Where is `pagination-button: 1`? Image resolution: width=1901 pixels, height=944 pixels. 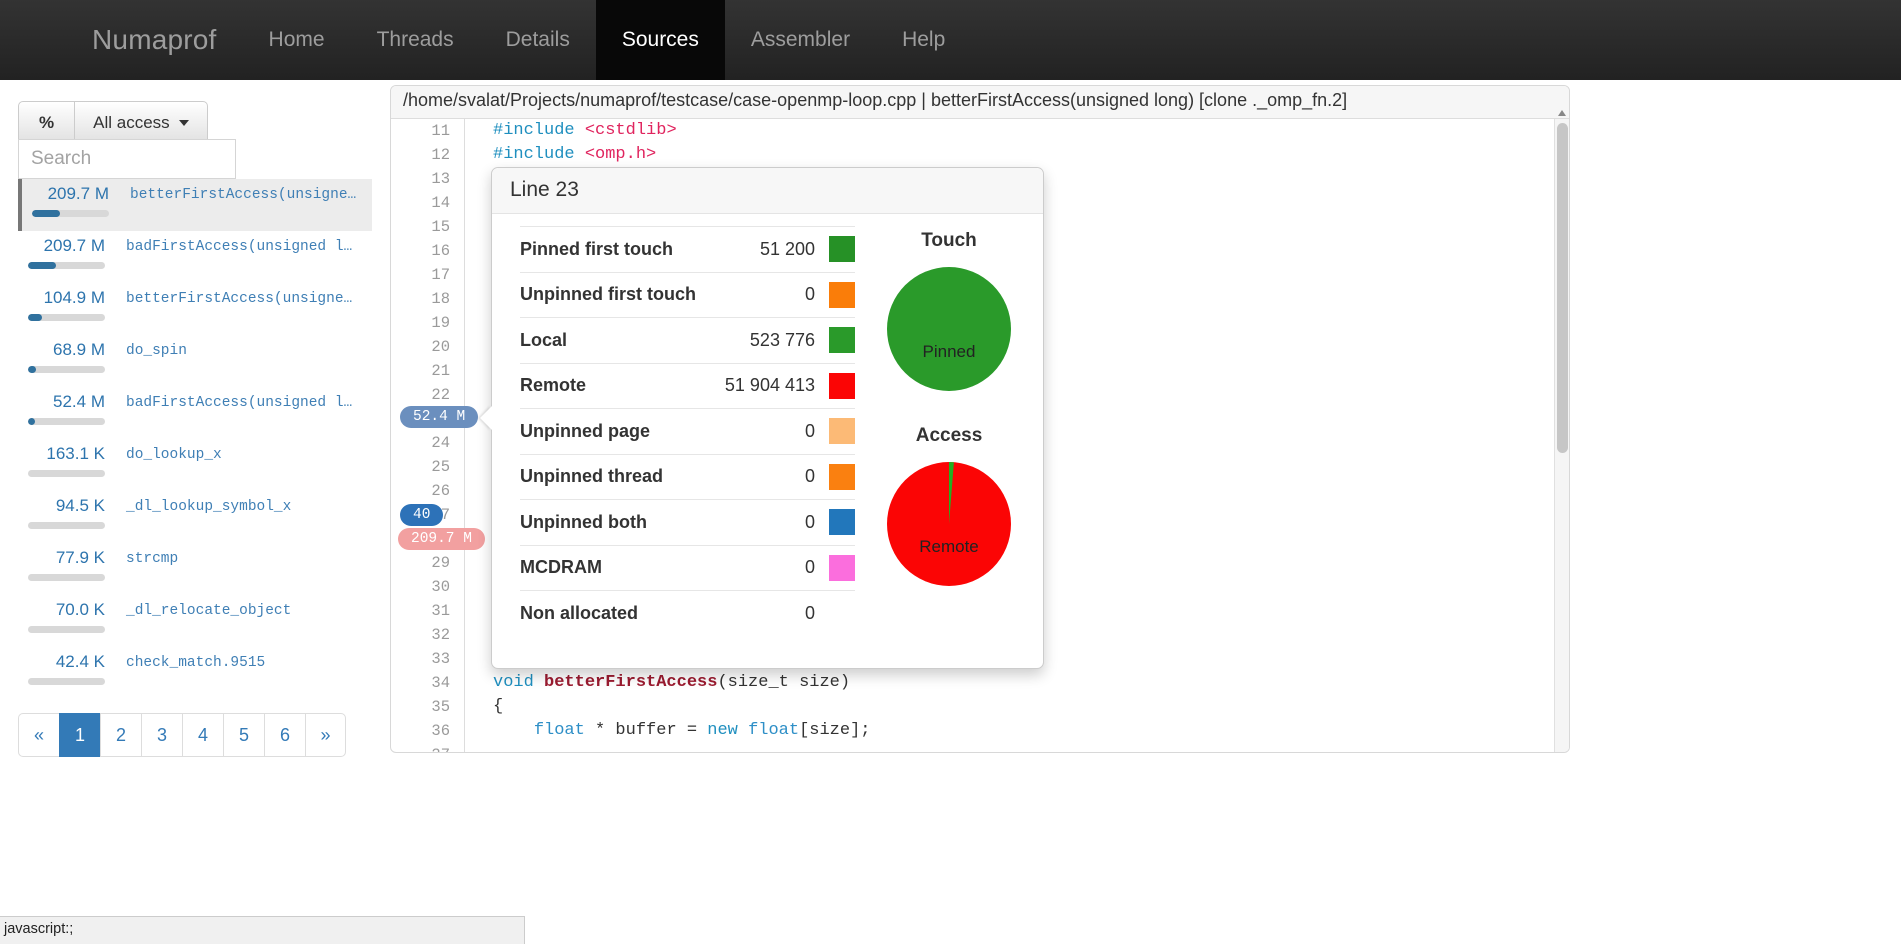
pagination-button: 1 is located at coordinates (79, 735).